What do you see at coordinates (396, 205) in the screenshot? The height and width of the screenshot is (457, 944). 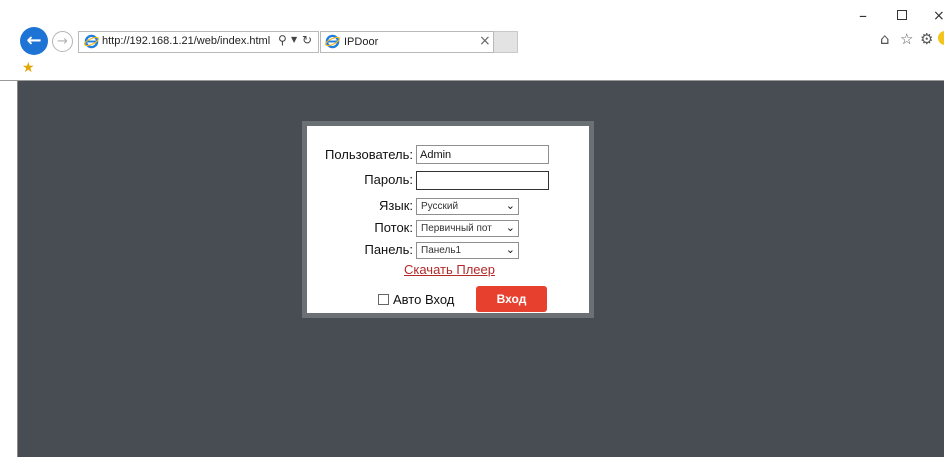 I see `language-label: Язык:` at bounding box center [396, 205].